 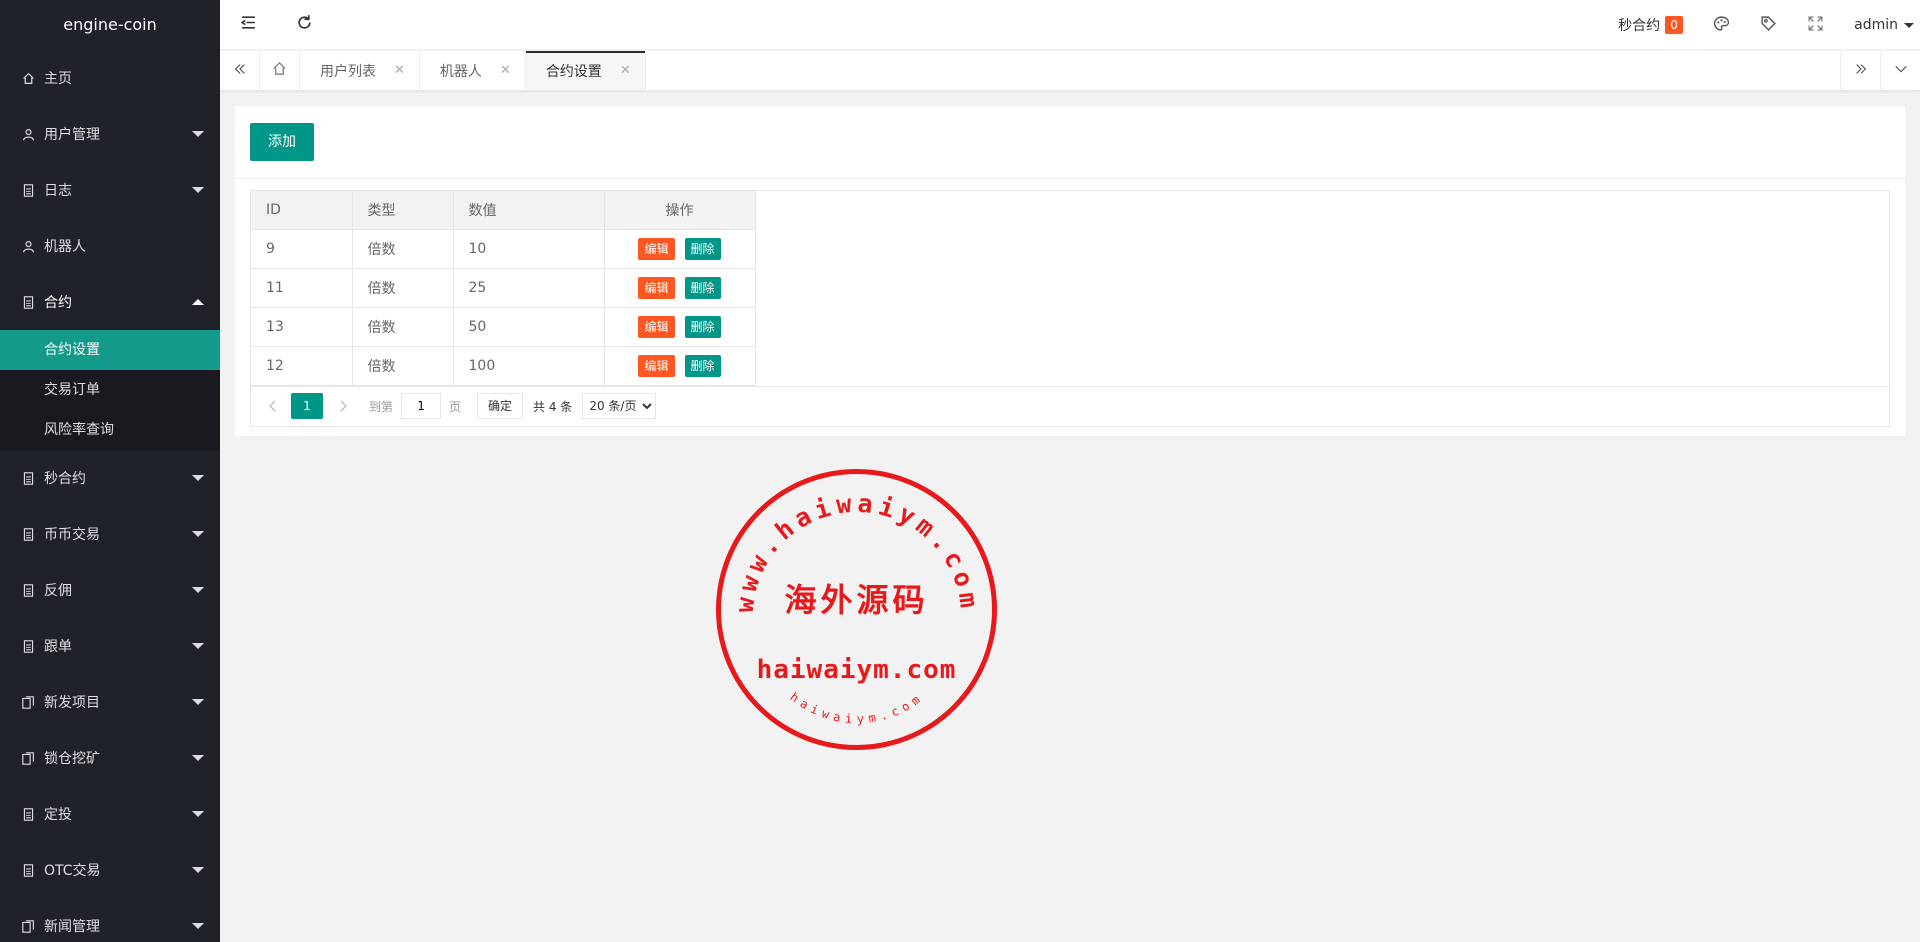 I want to click on tabs-right-controls, so click(x=1880, y=70).